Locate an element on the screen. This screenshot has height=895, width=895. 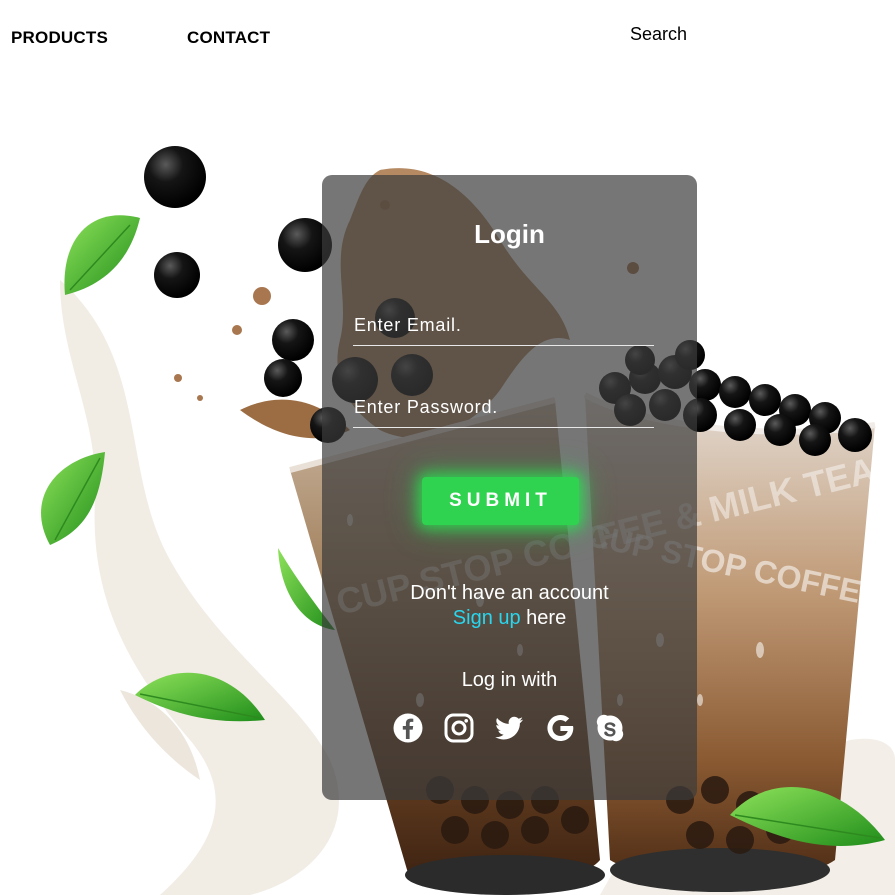
social-login-row is located at coordinates (509, 728).